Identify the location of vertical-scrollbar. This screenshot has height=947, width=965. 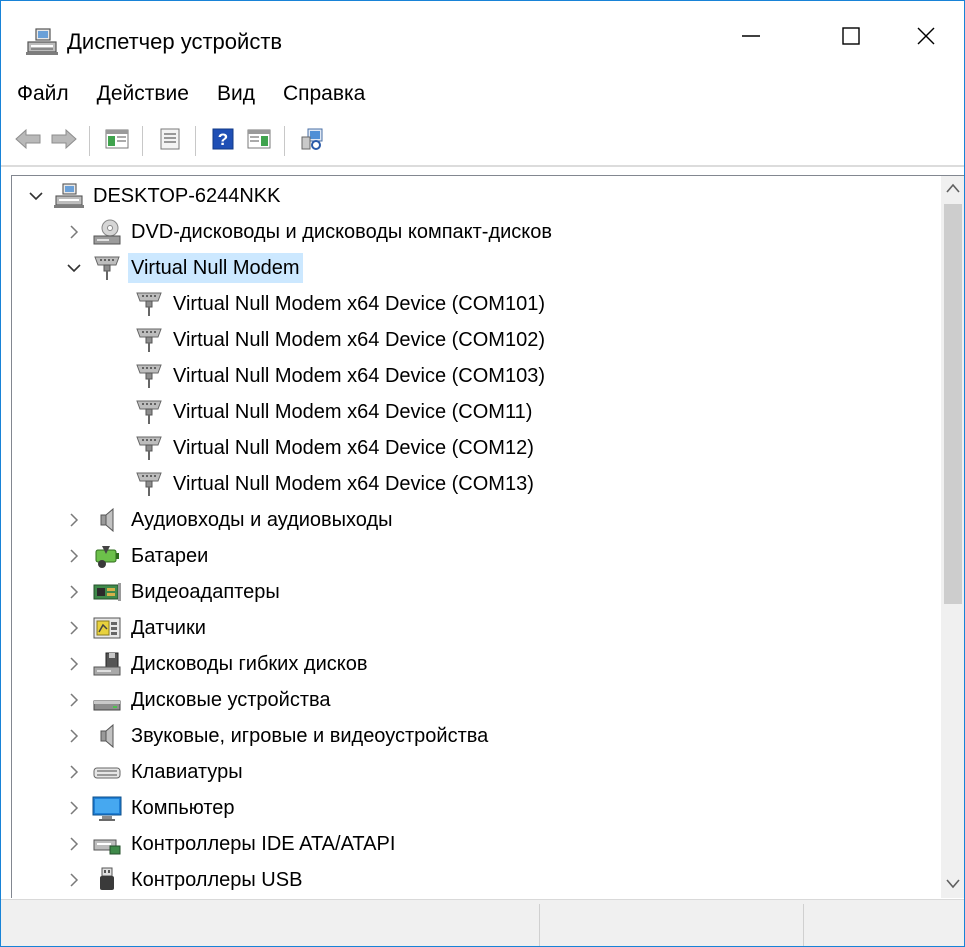
(952, 537).